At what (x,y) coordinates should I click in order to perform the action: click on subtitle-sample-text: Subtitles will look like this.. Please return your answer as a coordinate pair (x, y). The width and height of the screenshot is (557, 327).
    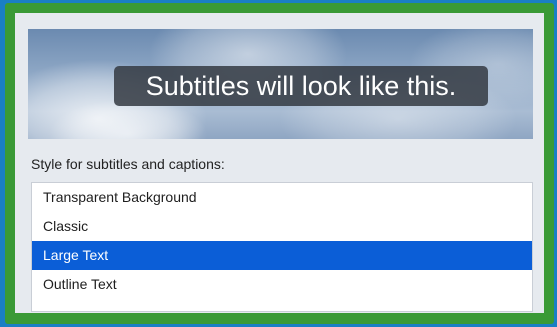
    Looking at the image, I should click on (301, 86).